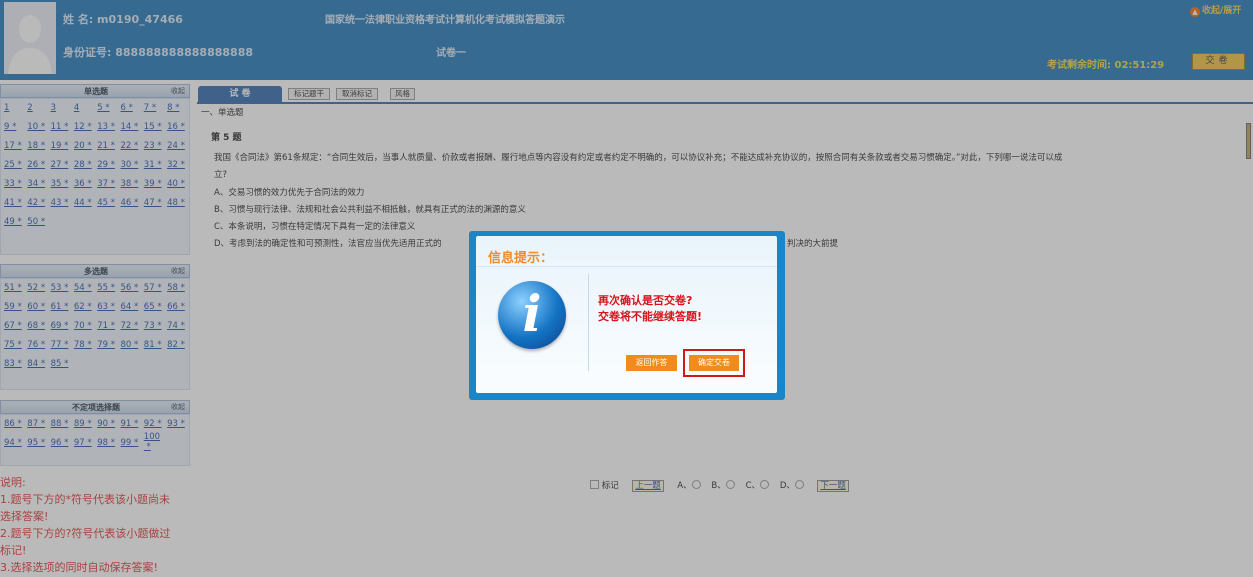 The image size is (1253, 577). What do you see at coordinates (645, 300) in the screenshot?
I see `dialog-message: 再次确认是否交卷?` at bounding box center [645, 300].